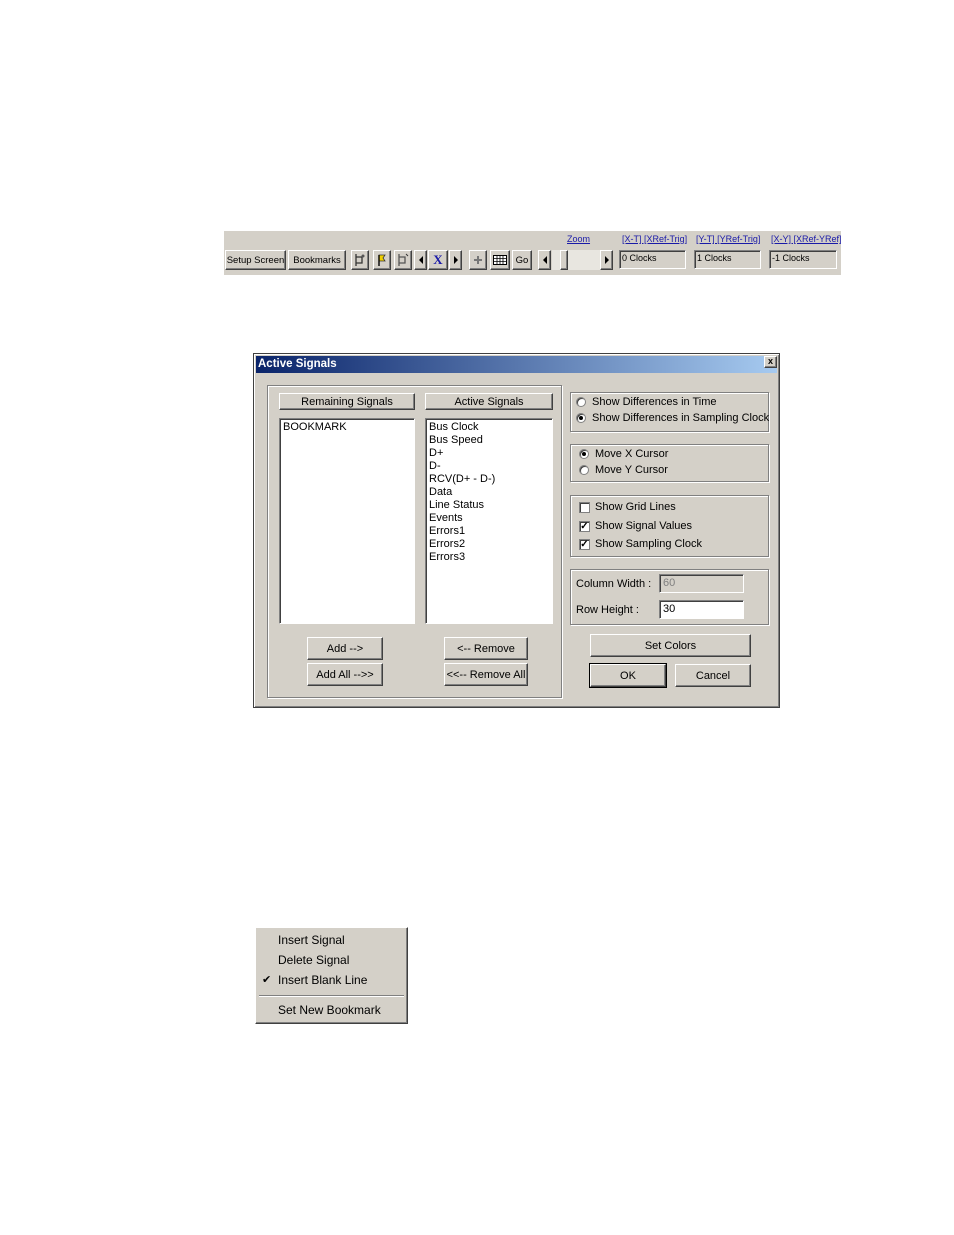 The width and height of the screenshot is (954, 1235). What do you see at coordinates (255, 260) in the screenshot?
I see `setup-screen-button: Setup Screen` at bounding box center [255, 260].